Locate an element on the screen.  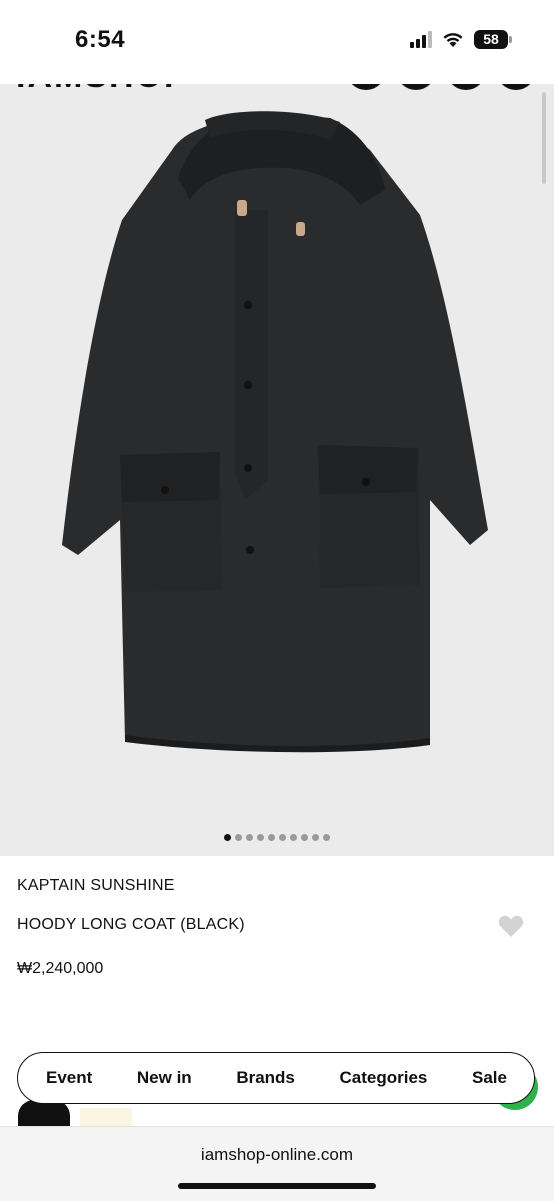
url-text: iamshop-online.com is located at coordinates (277, 1155).